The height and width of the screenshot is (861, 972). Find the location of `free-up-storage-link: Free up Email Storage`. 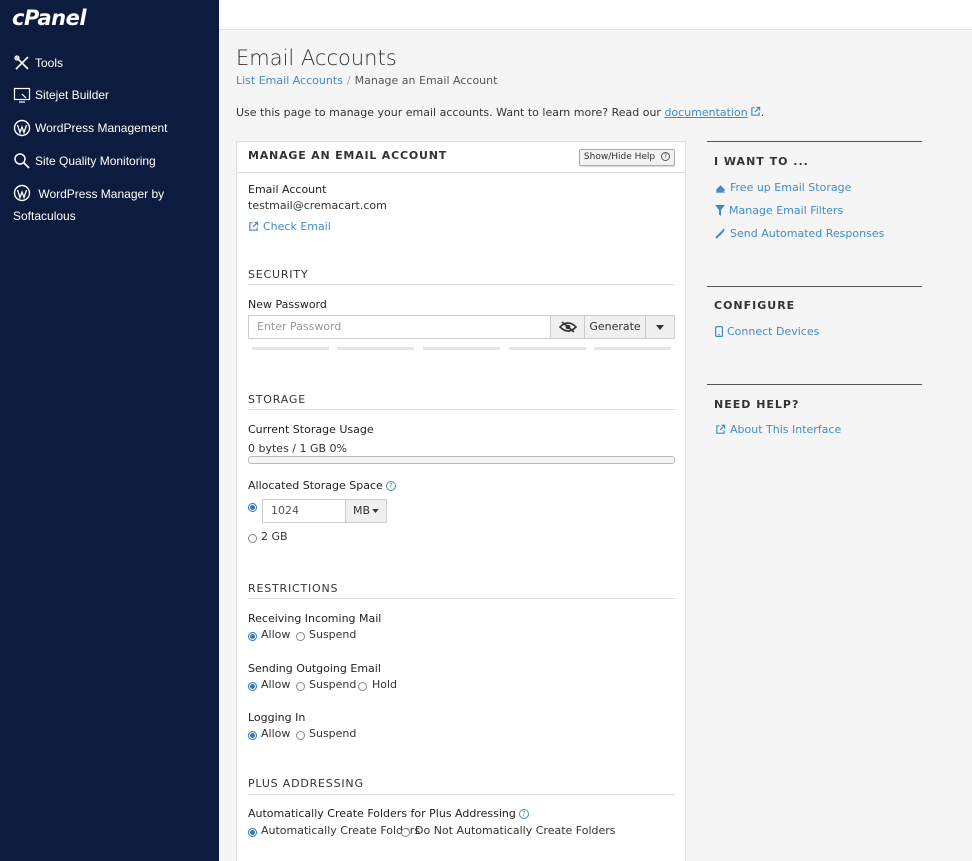

free-up-storage-link: Free up Email Storage is located at coordinates (783, 187).